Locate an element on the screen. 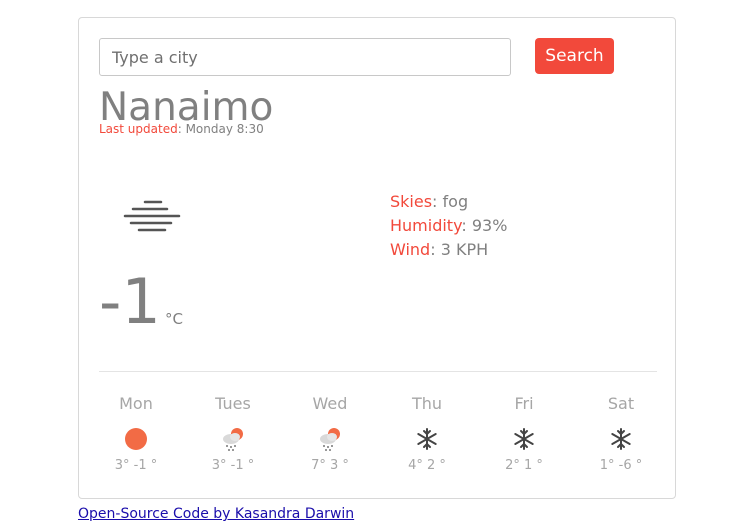  forecast-day: Thu 4° 2 ° is located at coordinates (427, 433).